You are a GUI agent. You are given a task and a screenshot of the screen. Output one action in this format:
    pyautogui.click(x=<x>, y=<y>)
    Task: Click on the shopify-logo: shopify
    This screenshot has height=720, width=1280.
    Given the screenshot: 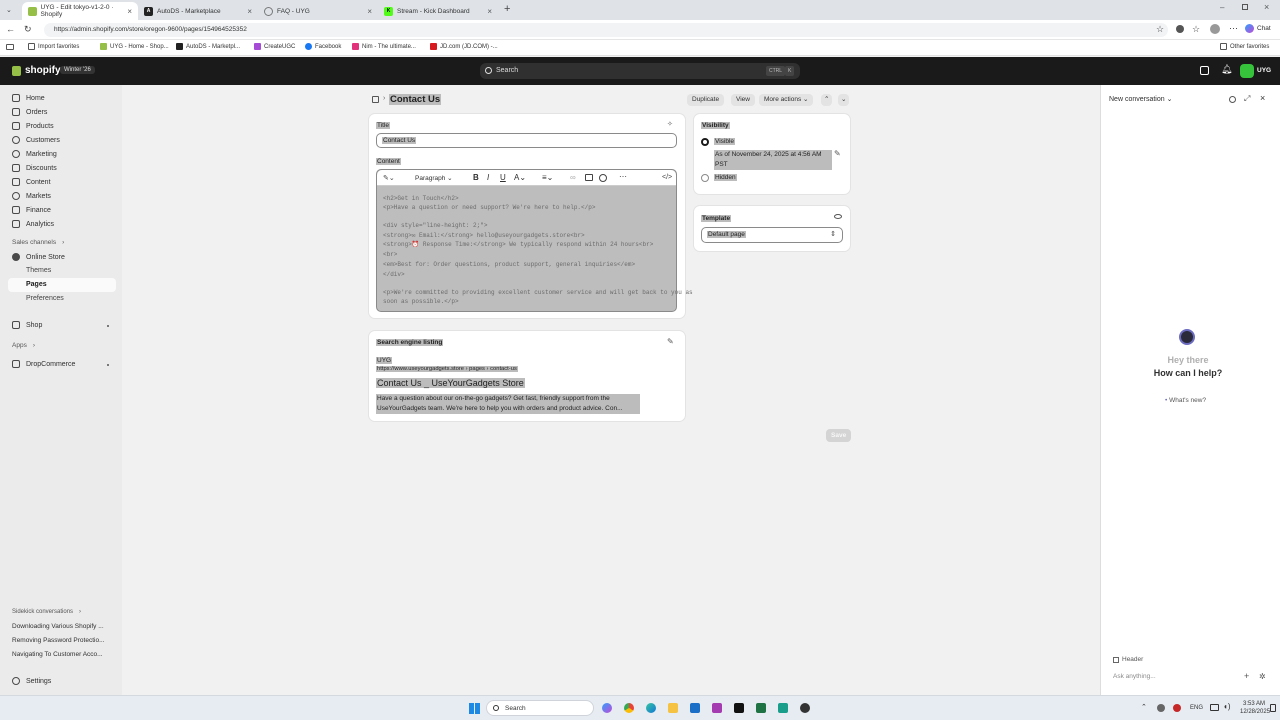 What is the action you would take?
    pyautogui.click(x=36, y=70)
    